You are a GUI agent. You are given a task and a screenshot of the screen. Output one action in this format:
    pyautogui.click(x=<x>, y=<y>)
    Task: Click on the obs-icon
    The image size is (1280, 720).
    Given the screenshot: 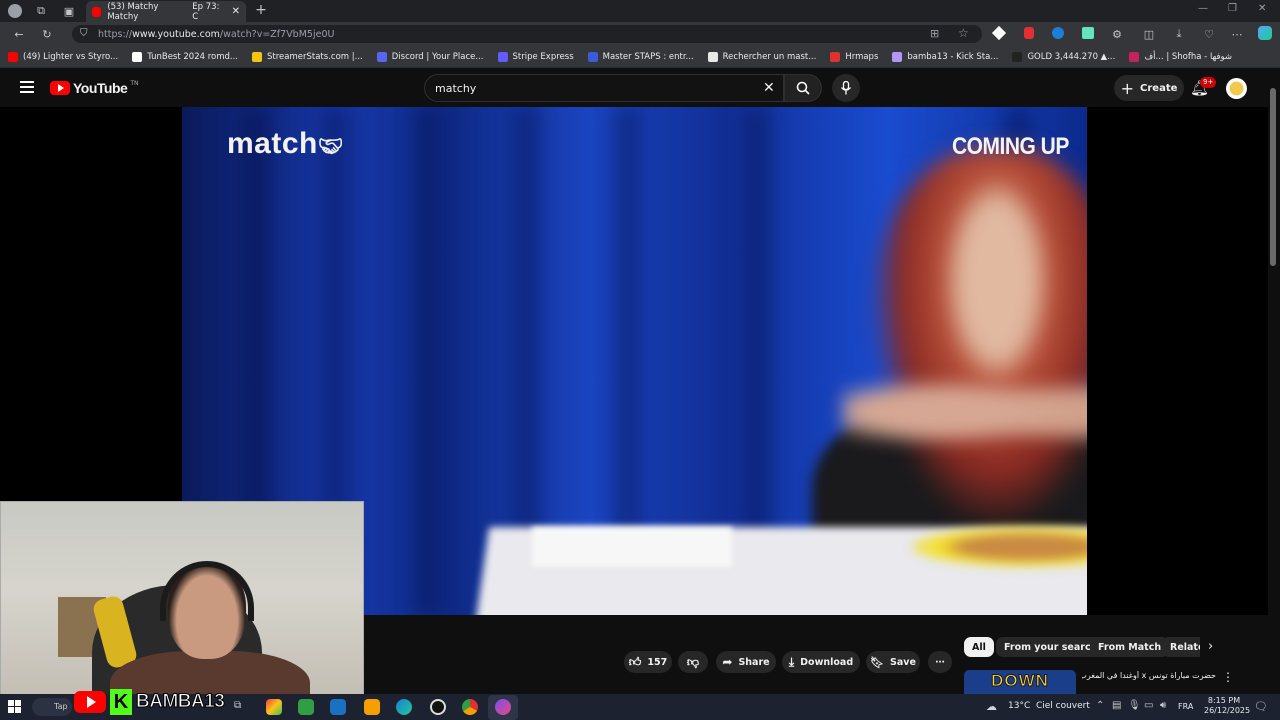 What is the action you would take?
    pyautogui.click(x=438, y=707)
    